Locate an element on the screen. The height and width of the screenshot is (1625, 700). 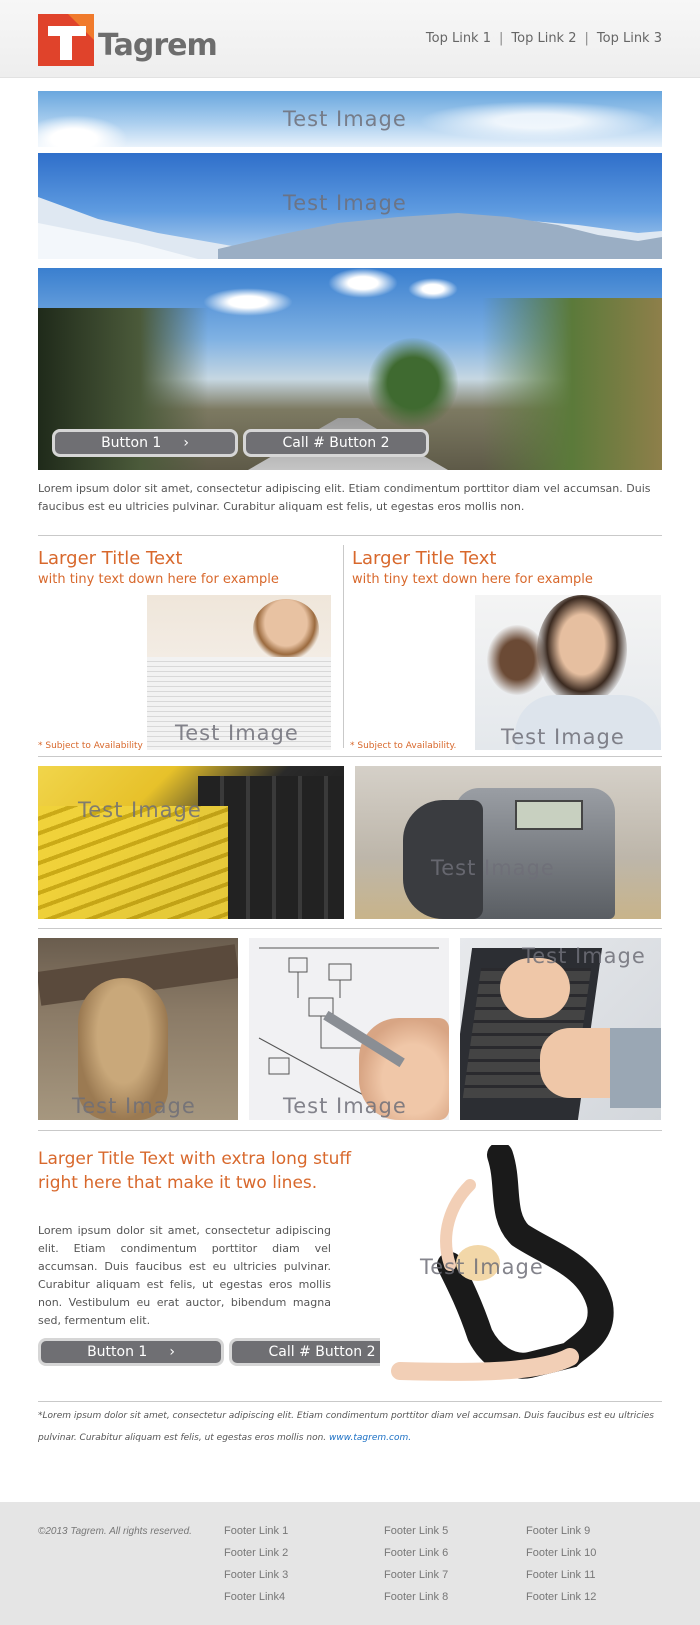
blueprint-drawing-image: Test Image is located at coordinates (349, 1029).